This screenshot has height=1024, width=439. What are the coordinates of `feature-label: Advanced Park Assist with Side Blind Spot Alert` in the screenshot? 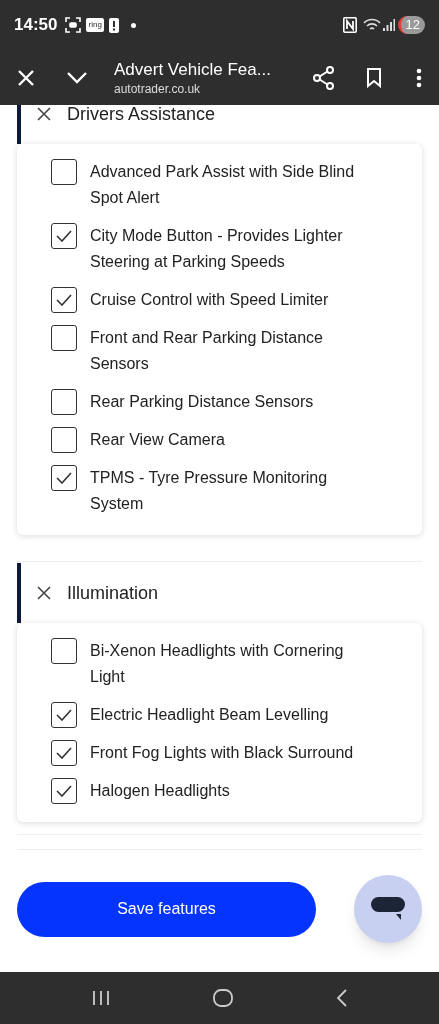 It's located at (223, 185).